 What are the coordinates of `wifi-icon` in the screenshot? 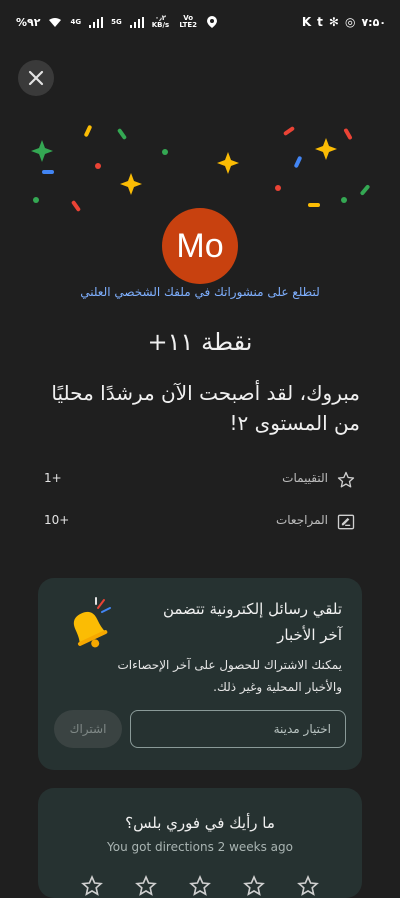 It's located at (55, 22).